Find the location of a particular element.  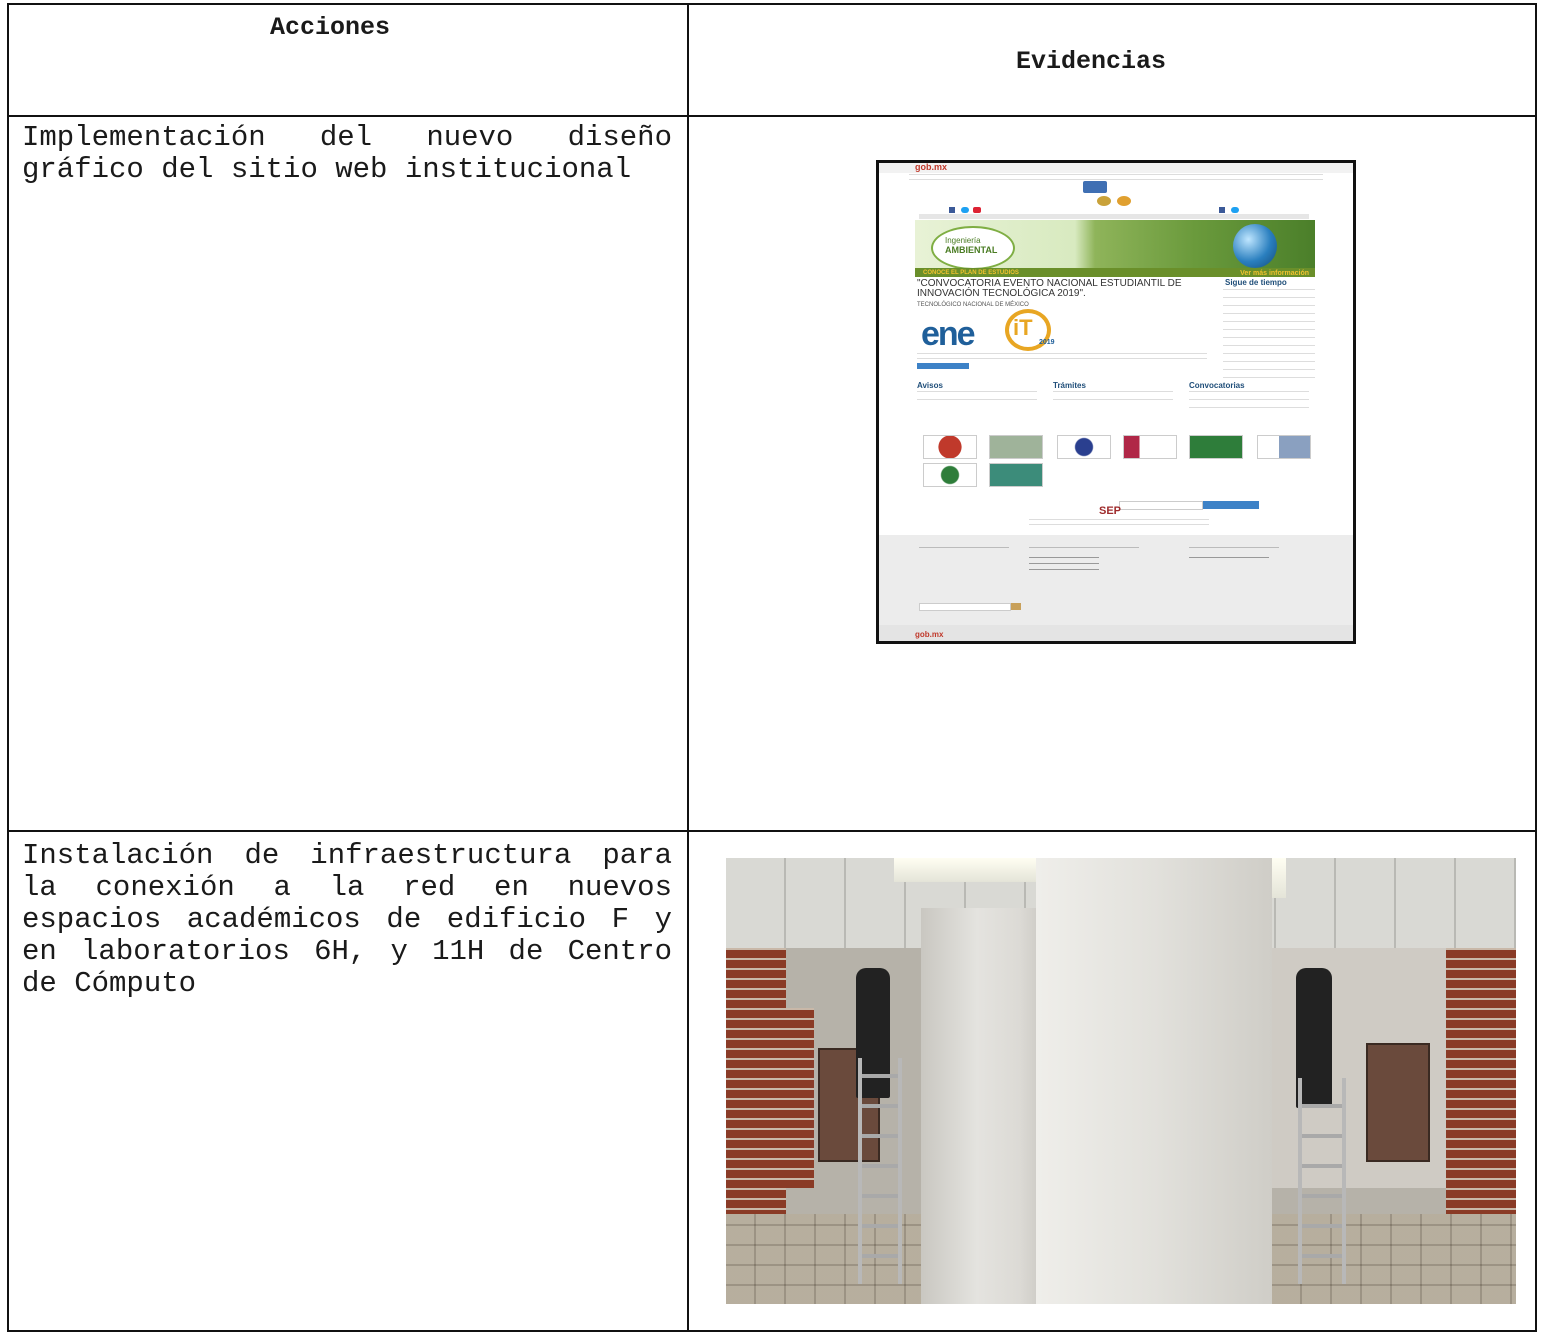

hallway-photo-left is located at coordinates (894, 1081).